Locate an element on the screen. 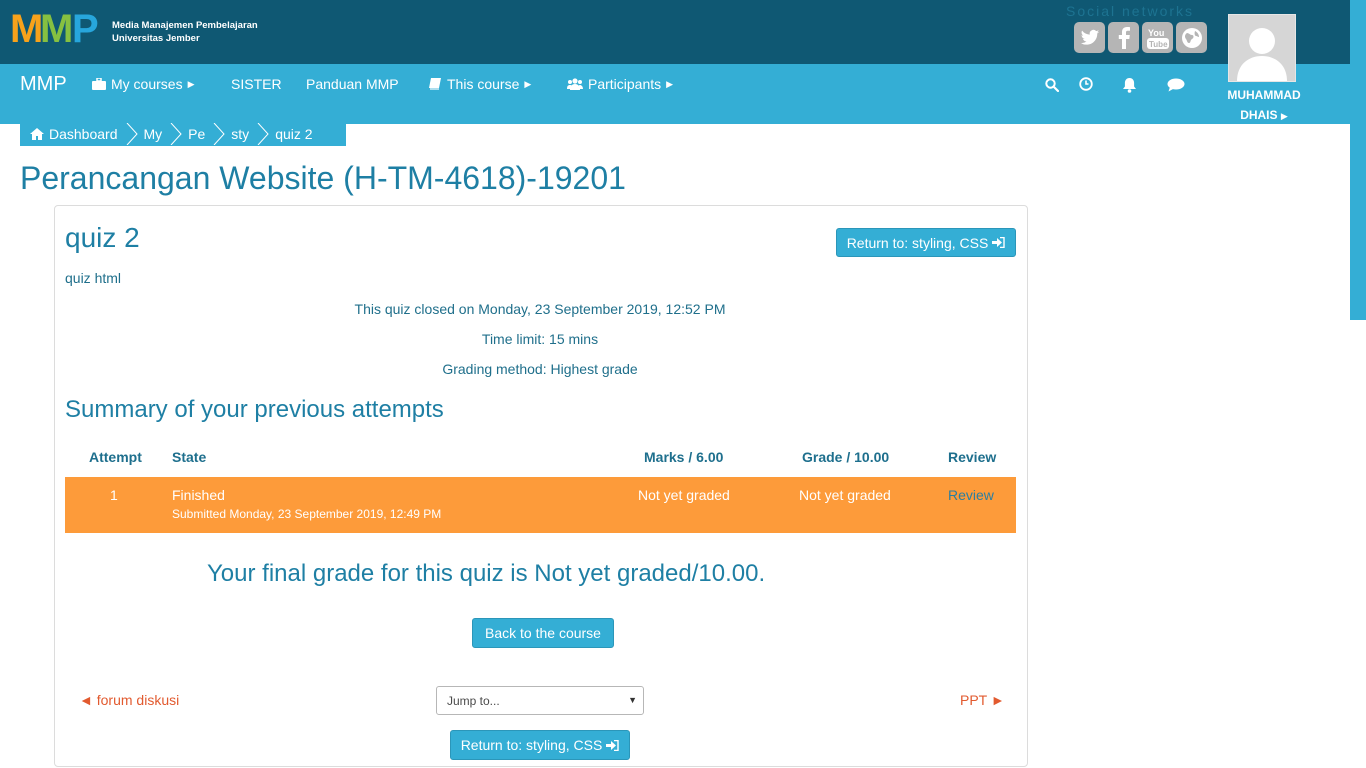 The image size is (1366, 768). mmp-logo: M M P is located at coordinates (58, 26).